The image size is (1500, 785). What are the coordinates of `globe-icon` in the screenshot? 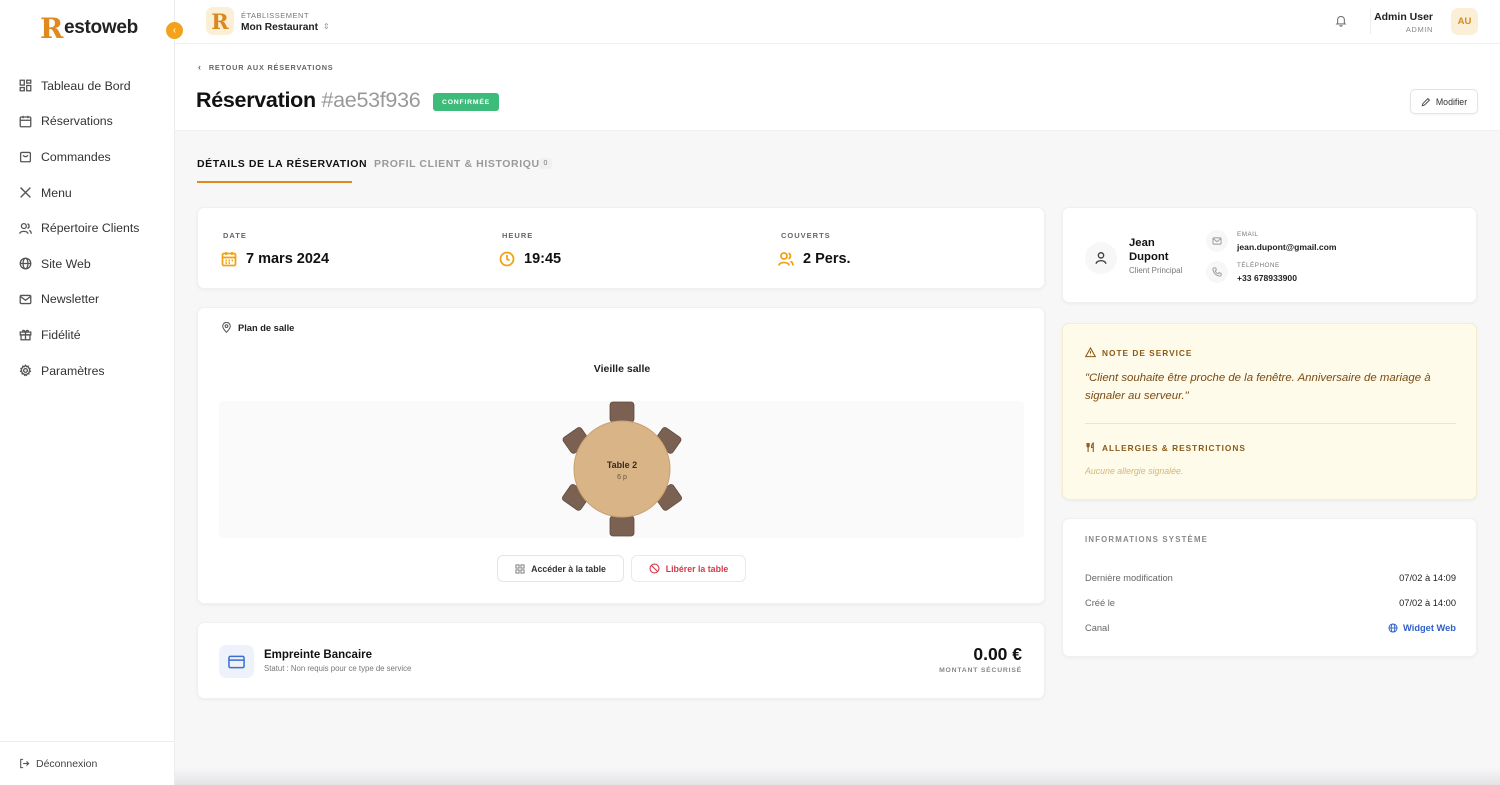 It's located at (25, 263).